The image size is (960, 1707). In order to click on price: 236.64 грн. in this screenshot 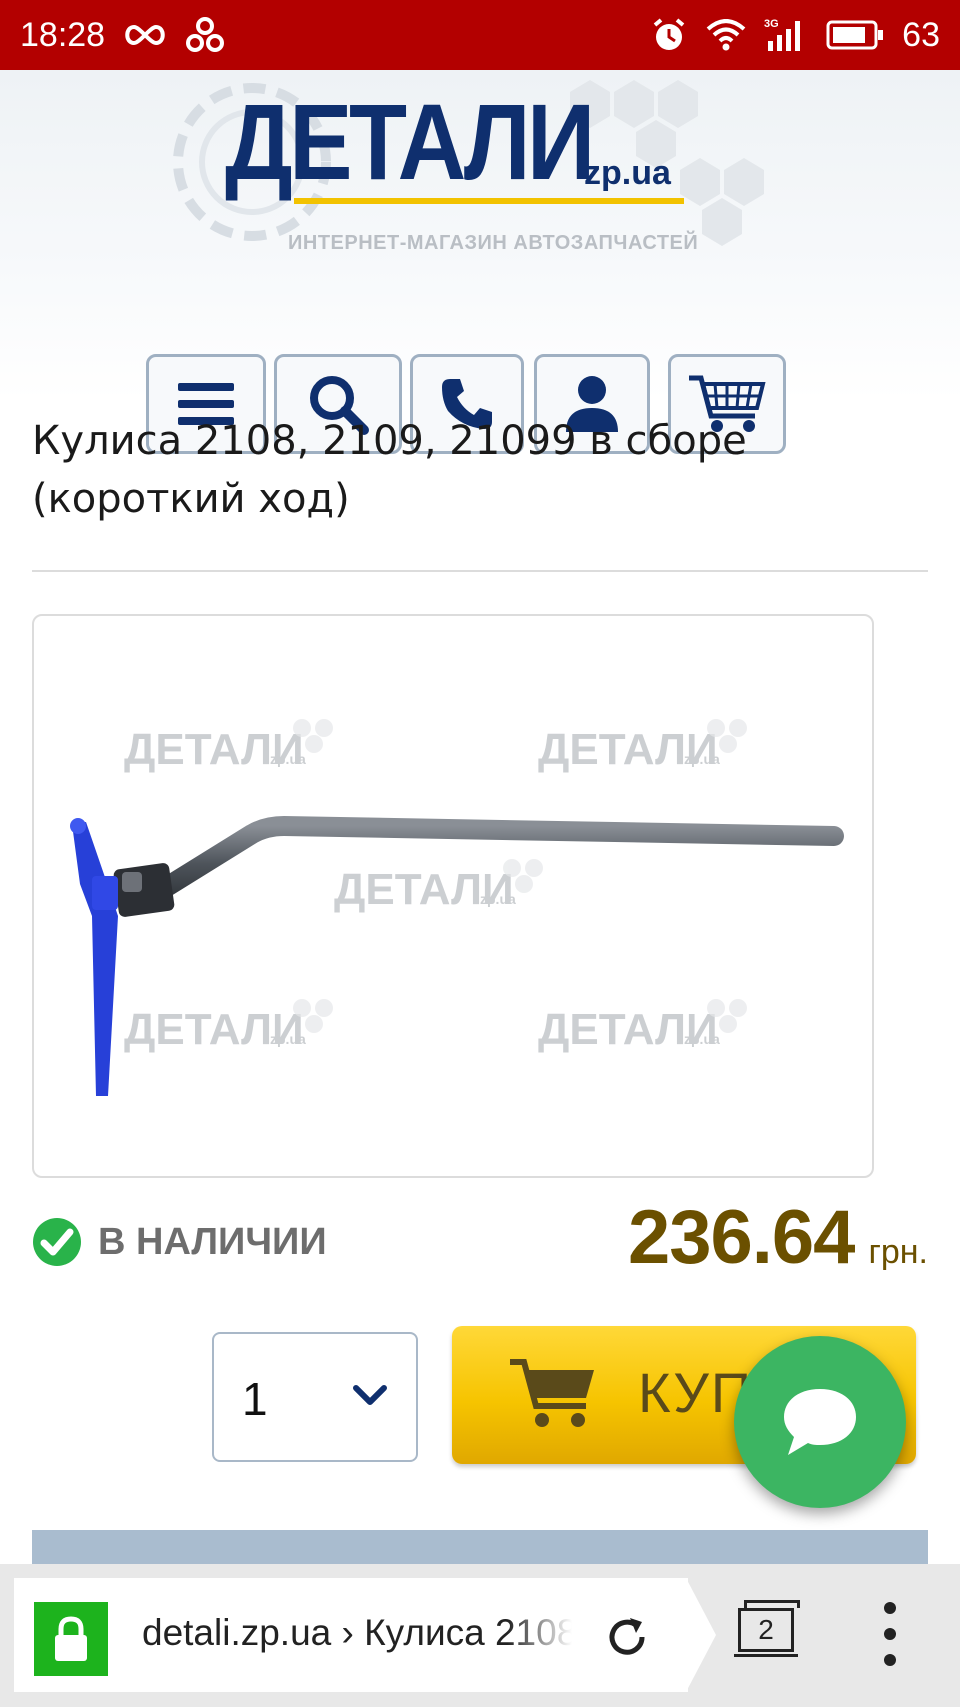, I will do `click(778, 1237)`.